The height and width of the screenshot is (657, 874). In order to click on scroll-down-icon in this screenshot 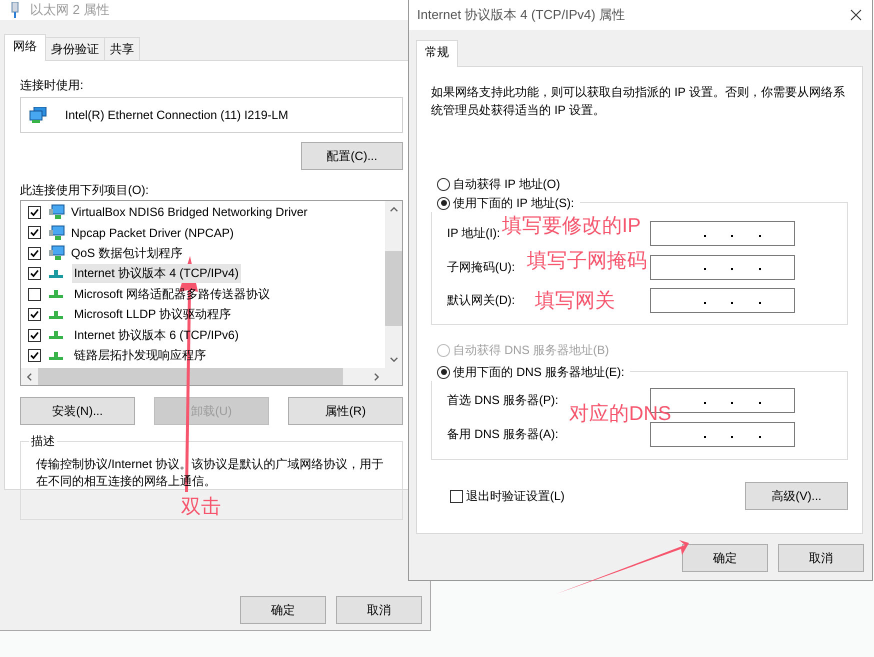, I will do `click(394, 359)`.